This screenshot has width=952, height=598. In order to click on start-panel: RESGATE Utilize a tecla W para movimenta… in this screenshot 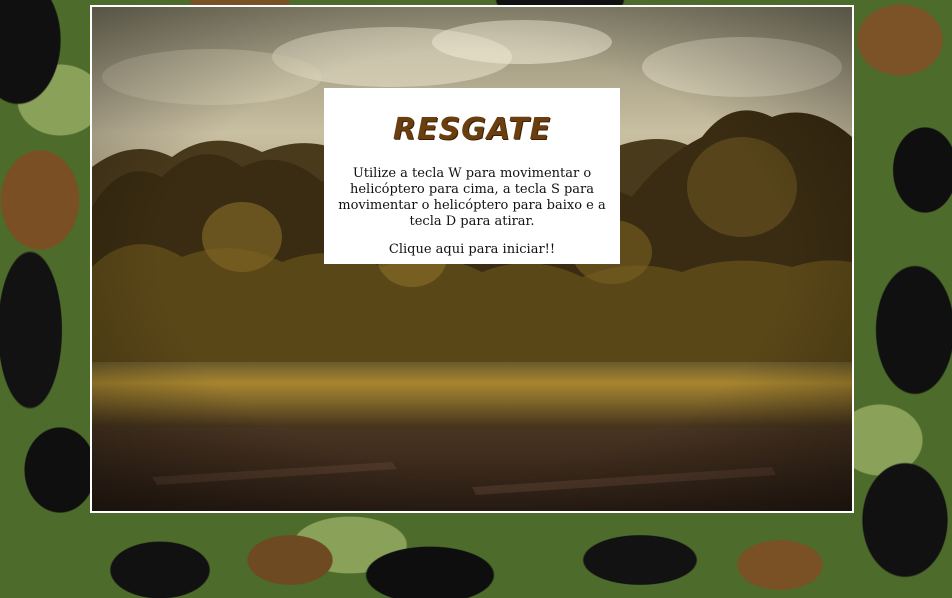, I will do `click(472, 176)`.